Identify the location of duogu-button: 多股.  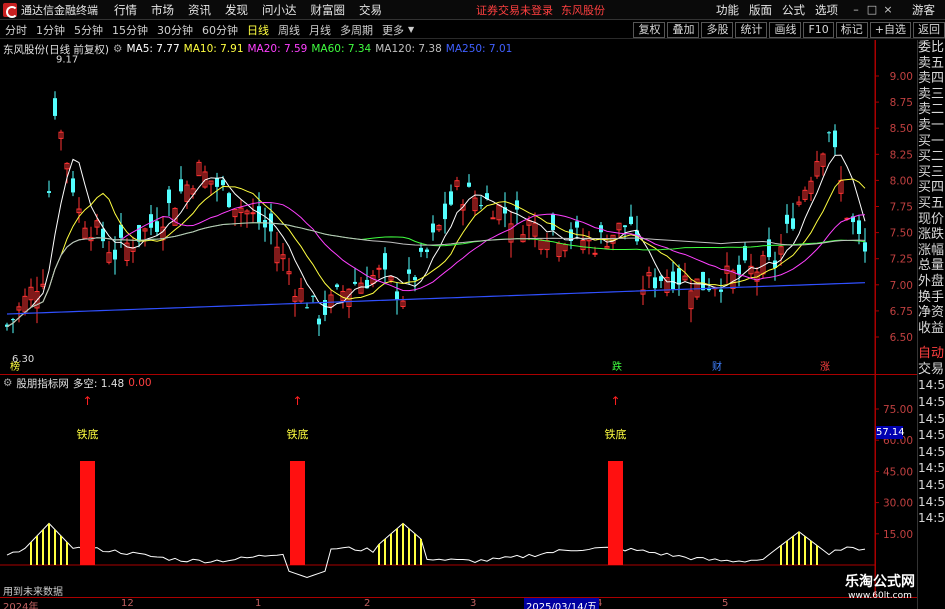
(717, 29).